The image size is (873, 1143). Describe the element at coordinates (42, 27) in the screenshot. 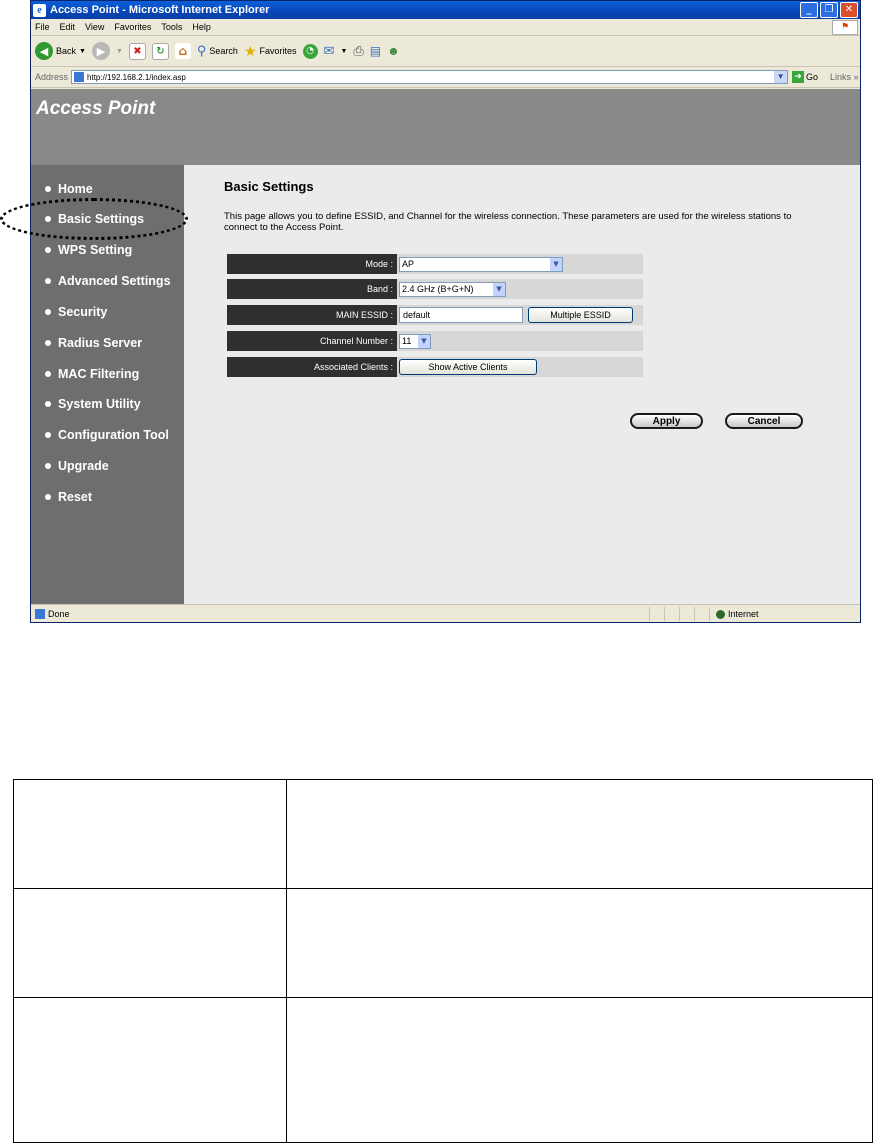

I see `menu-file: File` at that location.